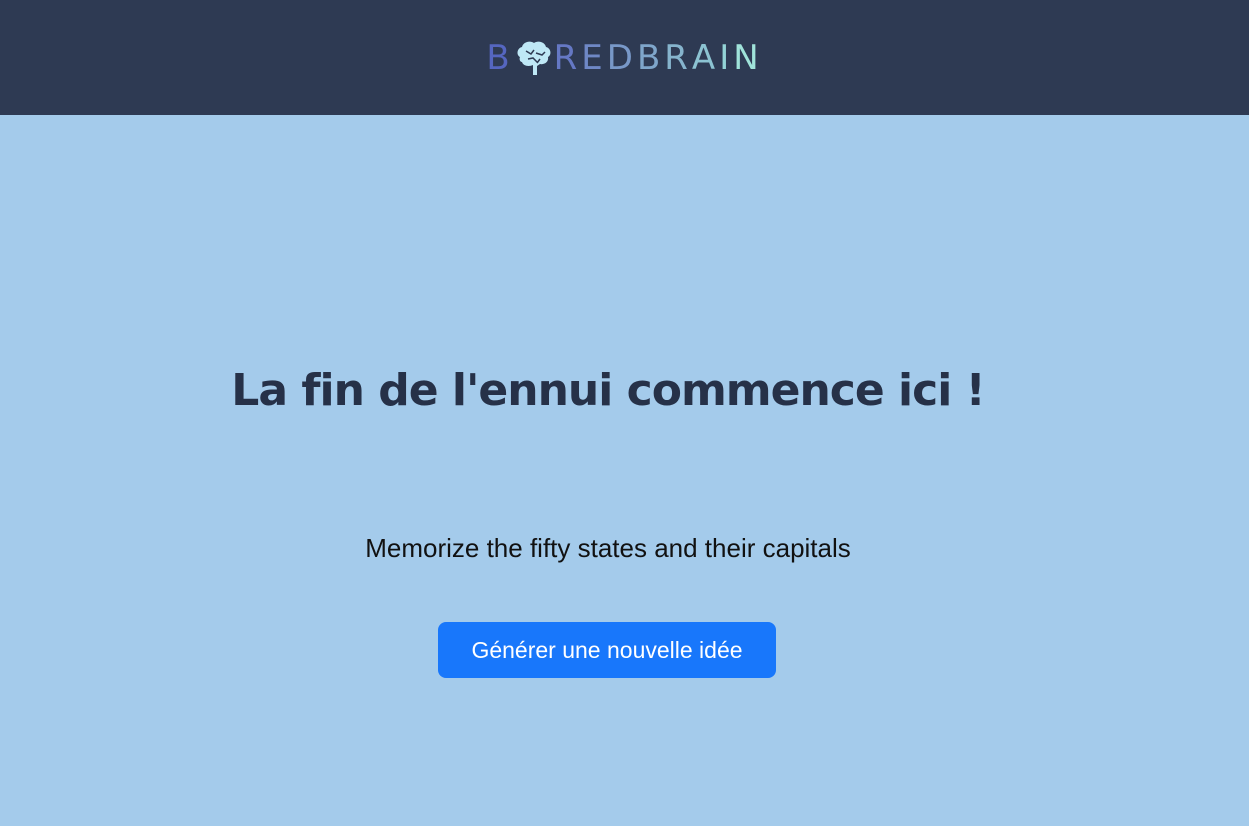  What do you see at coordinates (705, 57) in the screenshot?
I see `logo-letter: A` at bounding box center [705, 57].